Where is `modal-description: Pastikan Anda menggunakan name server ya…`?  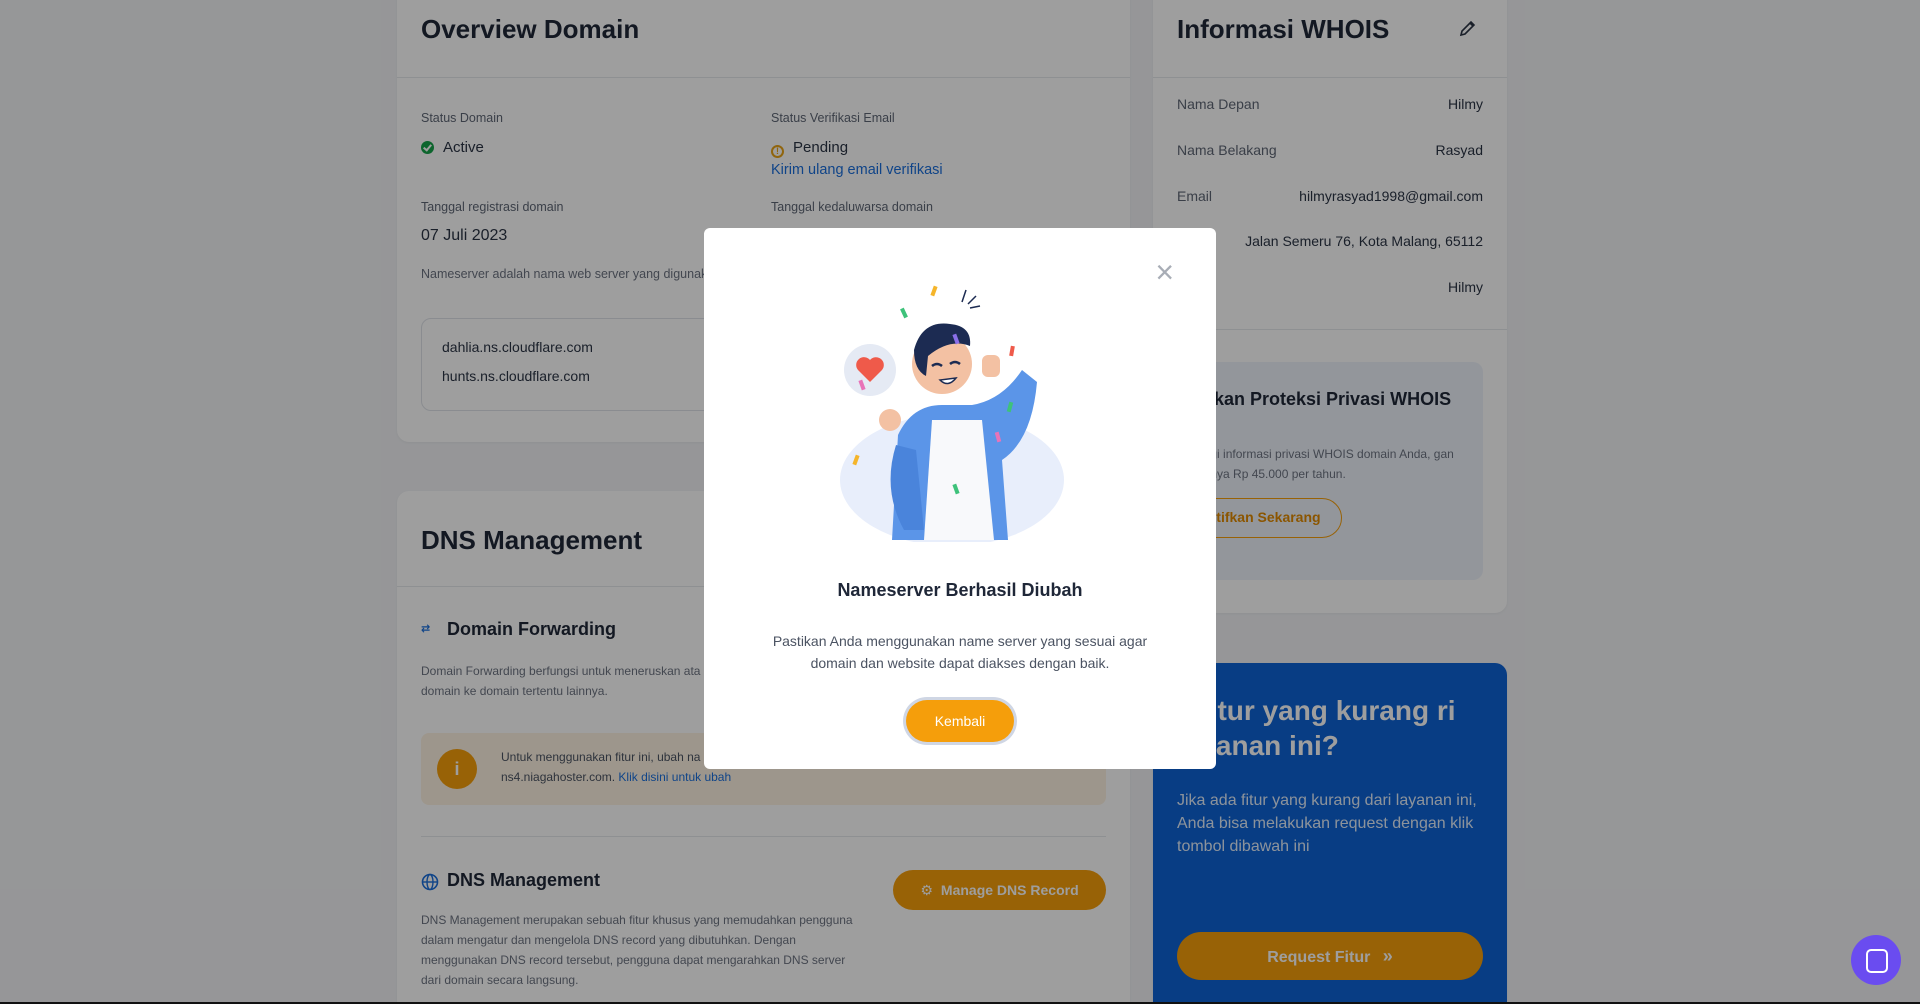
modal-description: Pastikan Anda menggunakan name server ya… is located at coordinates (960, 652).